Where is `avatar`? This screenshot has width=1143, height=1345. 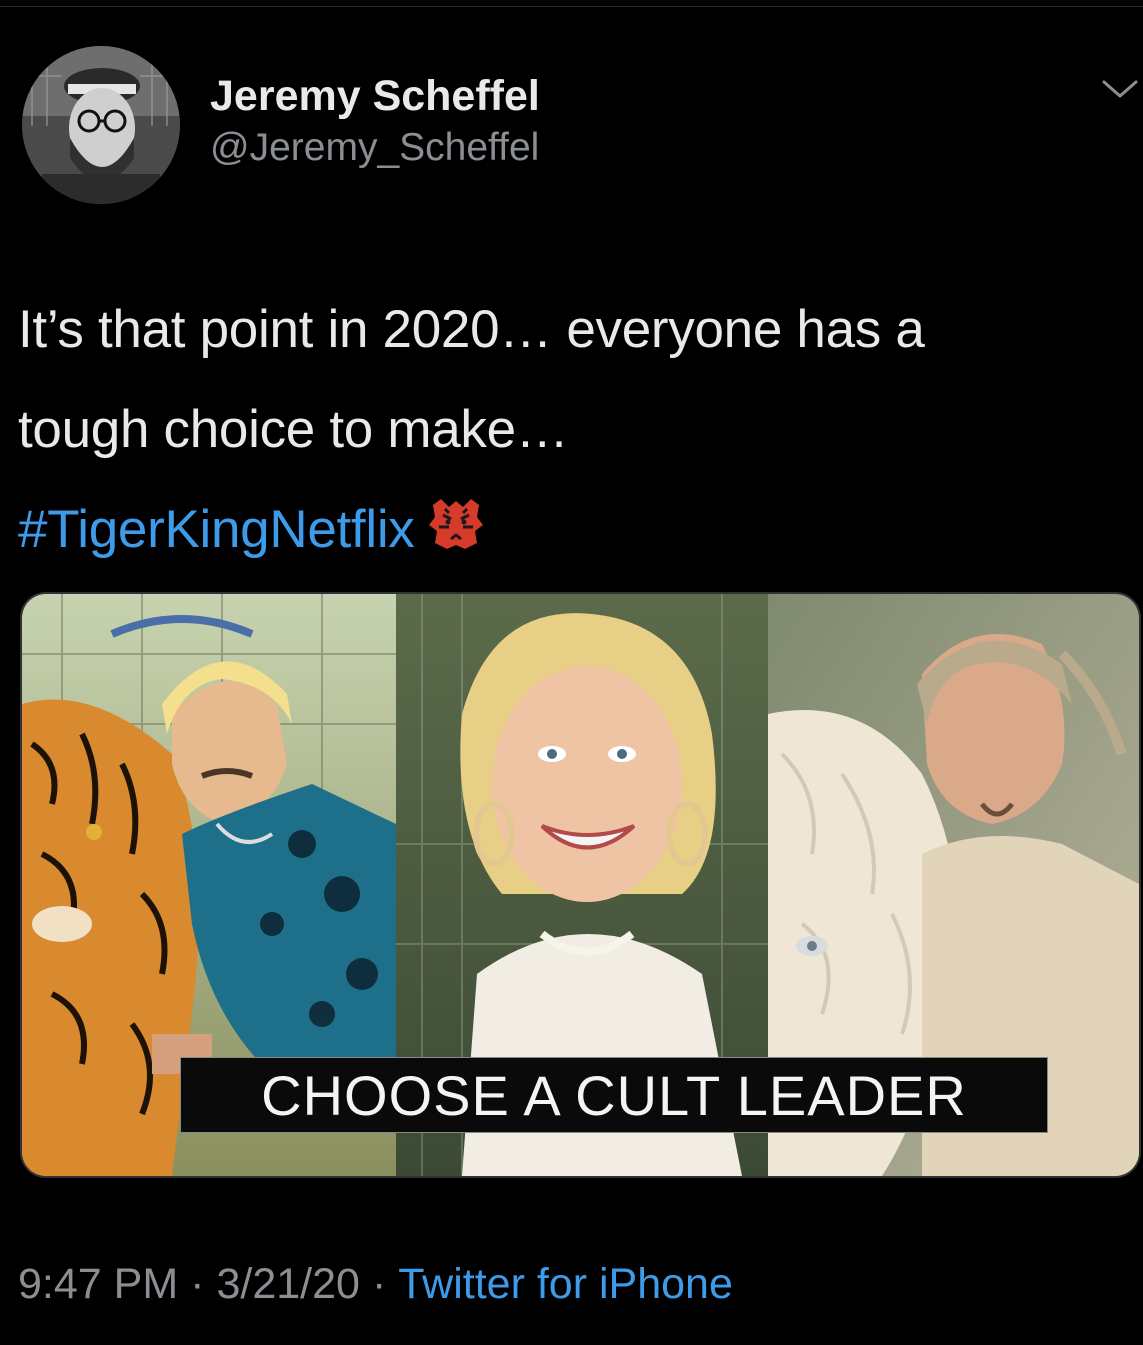 avatar is located at coordinates (101, 125).